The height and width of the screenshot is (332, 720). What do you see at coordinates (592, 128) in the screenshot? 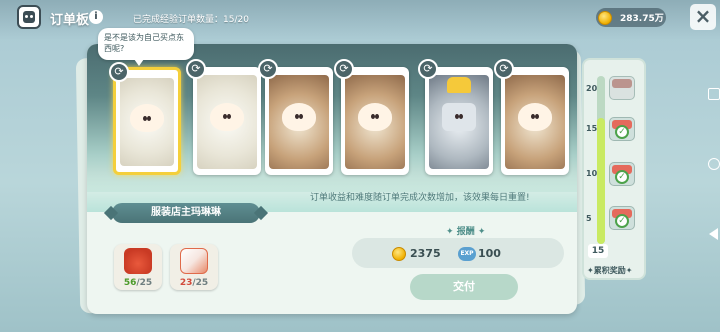
I see `rail-tick-label: 15` at bounding box center [592, 128].